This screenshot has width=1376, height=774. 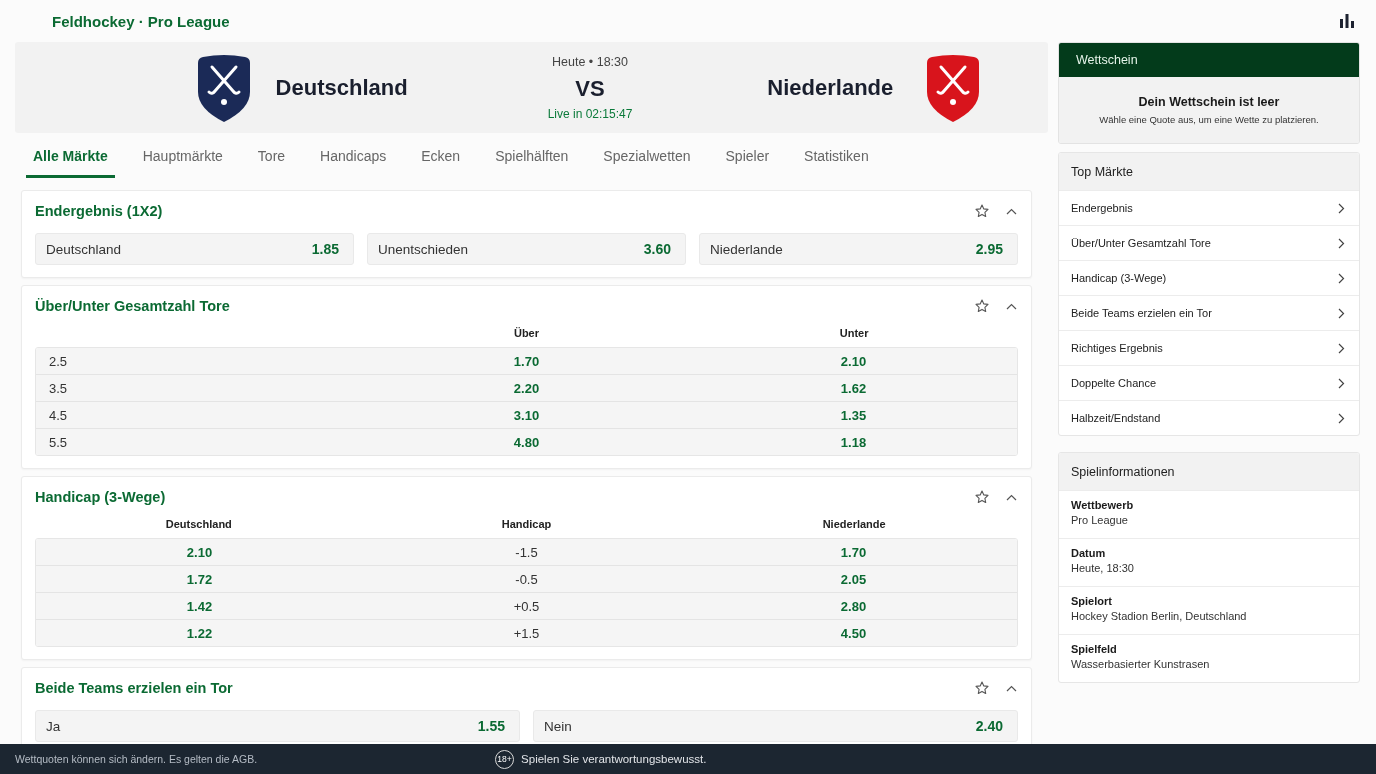 What do you see at coordinates (1091, 601) in the screenshot?
I see `info-label: Spielort` at bounding box center [1091, 601].